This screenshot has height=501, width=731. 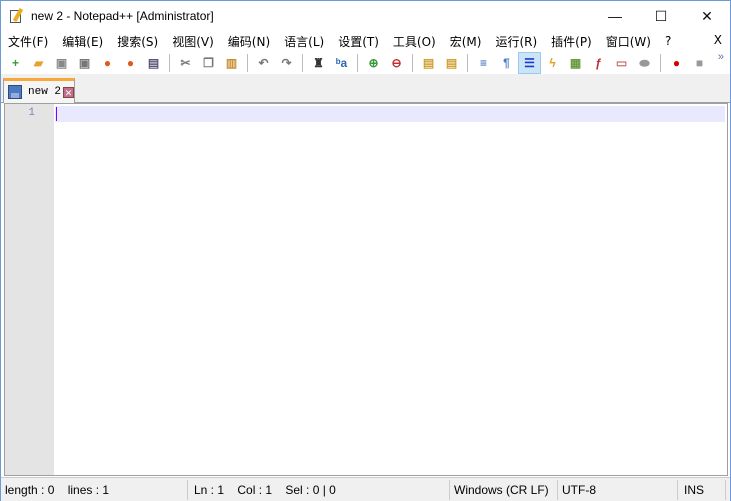 I want to click on monitoring-button: ⬬, so click(x=644, y=63).